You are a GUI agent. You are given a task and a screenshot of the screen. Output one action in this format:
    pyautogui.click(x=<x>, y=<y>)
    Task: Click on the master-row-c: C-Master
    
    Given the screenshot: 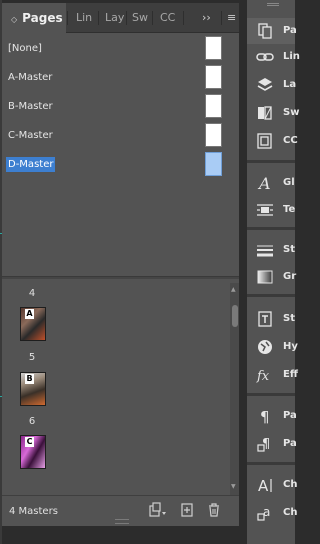 What is the action you would take?
    pyautogui.click(x=120, y=135)
    